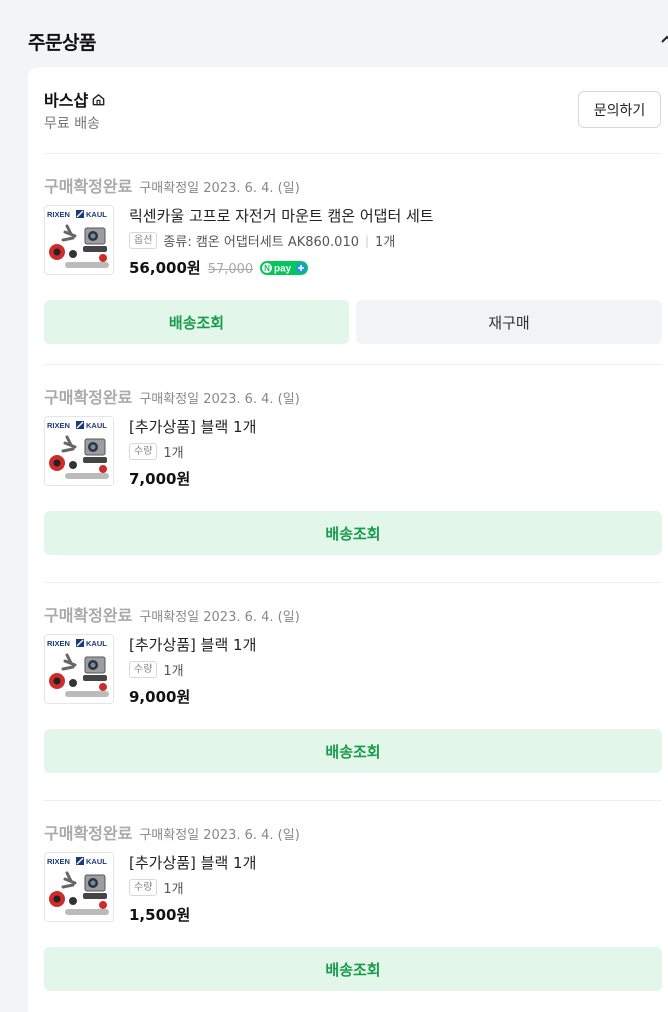  Describe the element at coordinates (160, 697) in the screenshot. I see `price: 9,000원` at that location.